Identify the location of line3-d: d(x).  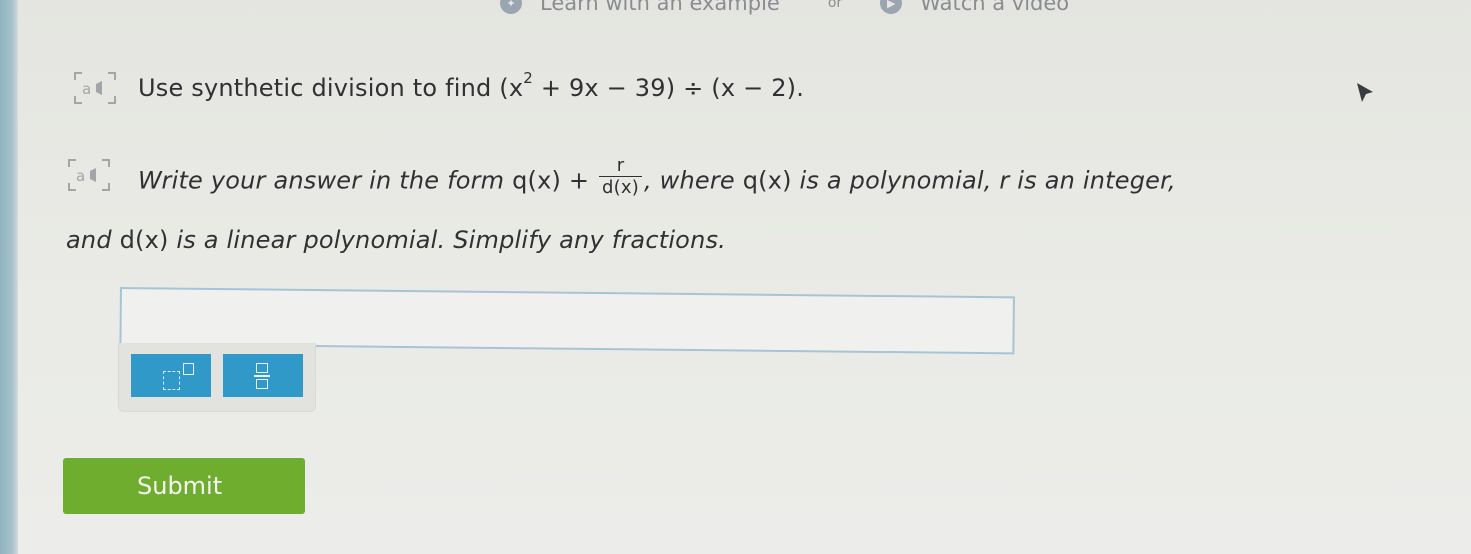
(144, 240).